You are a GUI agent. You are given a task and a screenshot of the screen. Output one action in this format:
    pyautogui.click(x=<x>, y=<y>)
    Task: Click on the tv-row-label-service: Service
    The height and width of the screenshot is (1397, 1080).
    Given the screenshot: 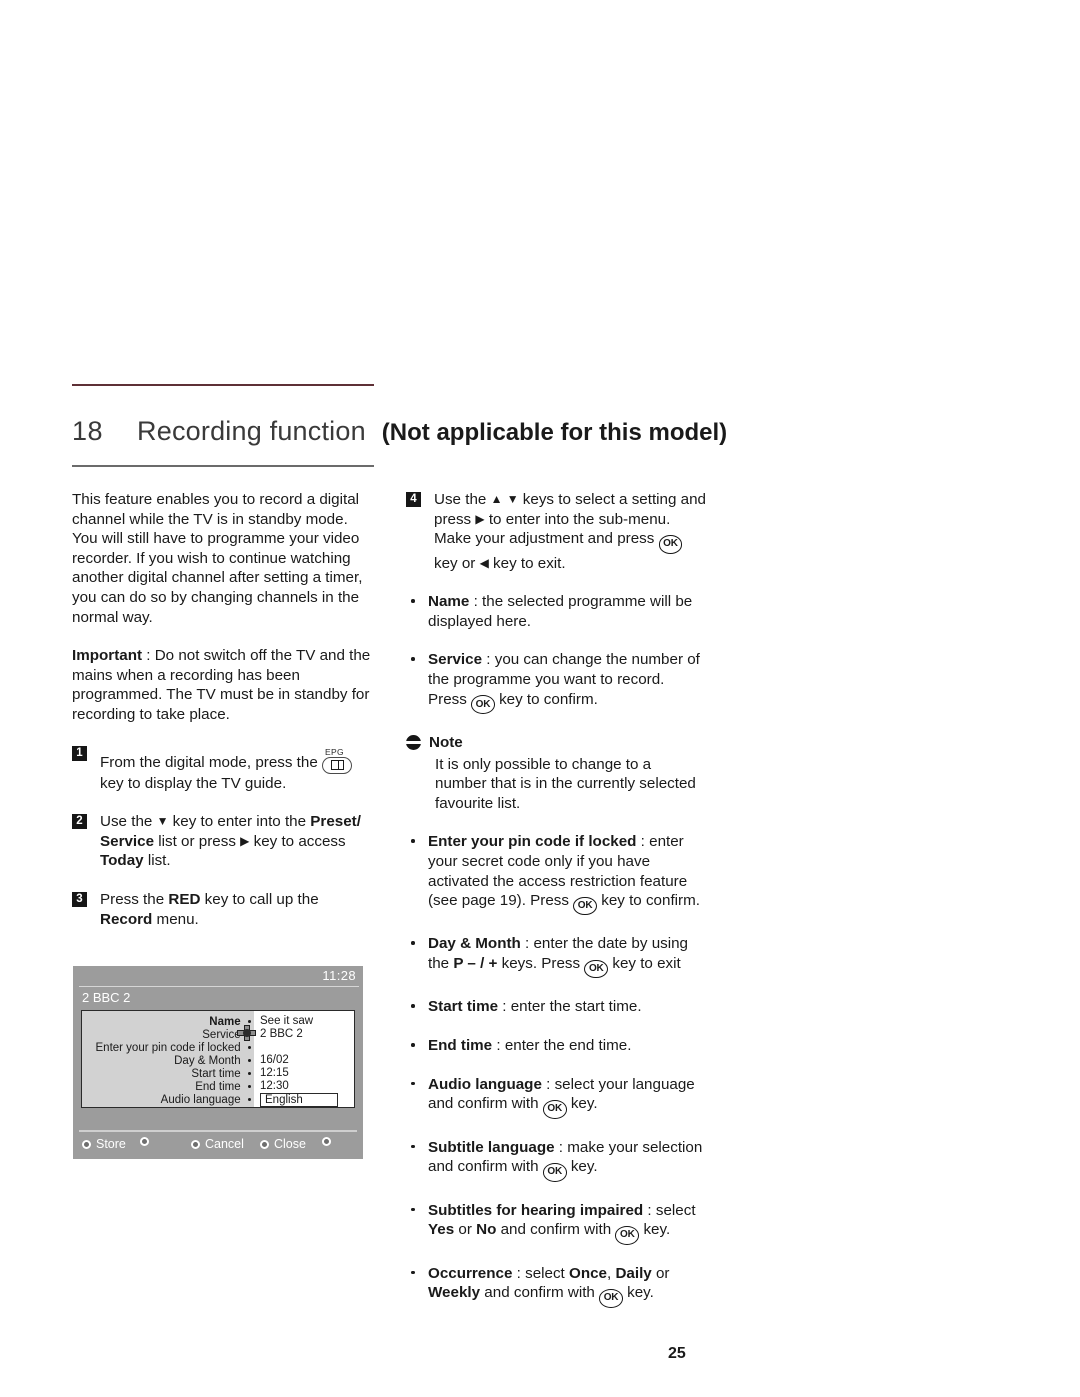 What is the action you would take?
    pyautogui.click(x=168, y=1034)
    